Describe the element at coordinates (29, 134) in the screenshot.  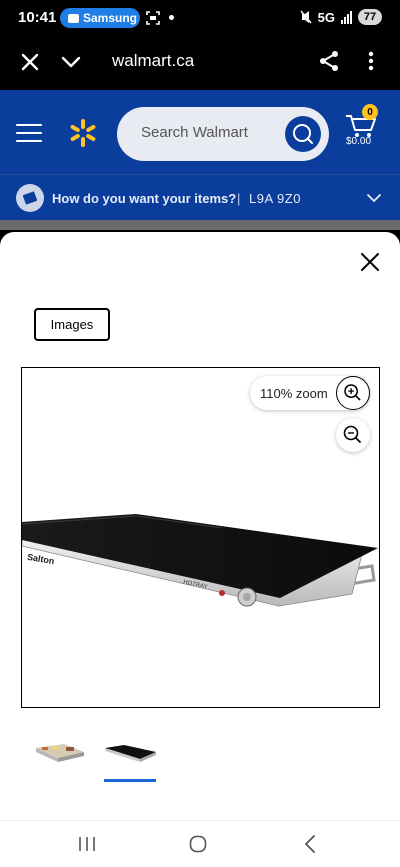
I see `menu-icon` at that location.